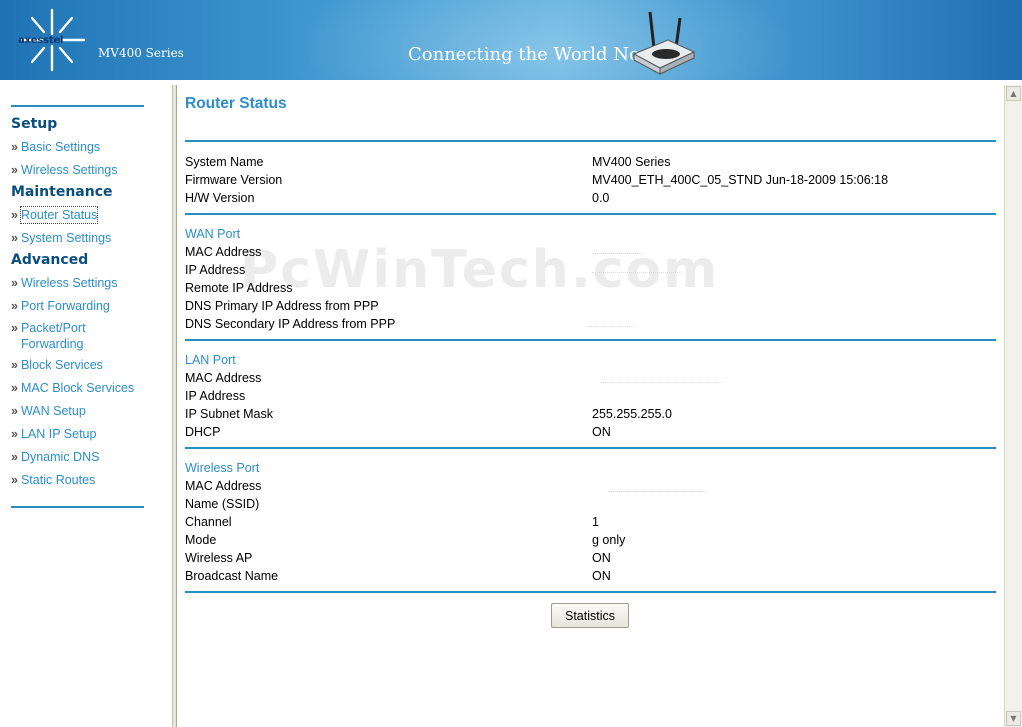  I want to click on sidebar-item-label: MAC Block Services, so click(77, 388).